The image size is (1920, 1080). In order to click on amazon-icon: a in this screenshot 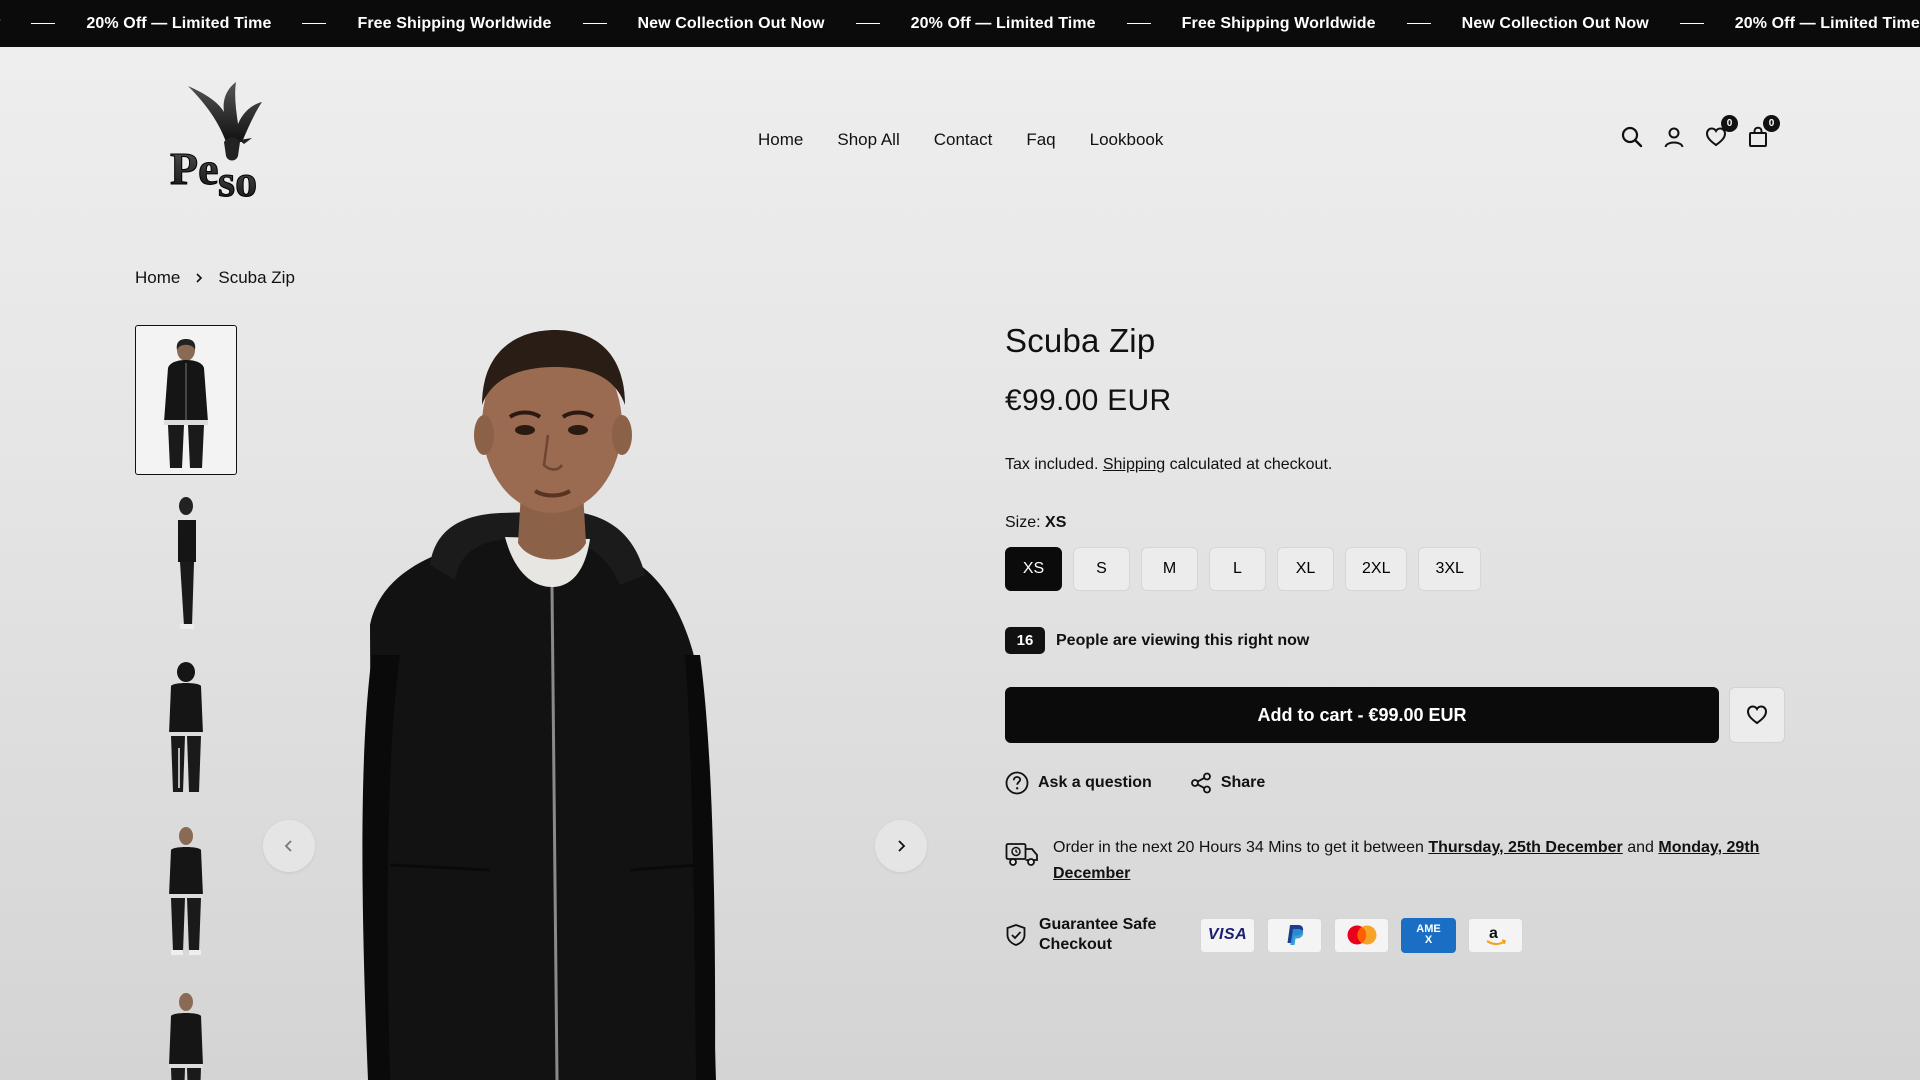, I will do `click(1495, 935)`.